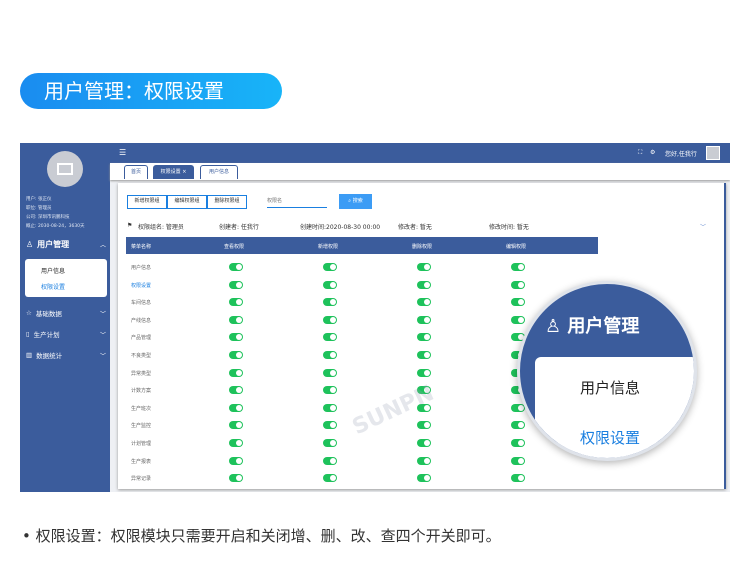  Describe the element at coordinates (141, 320) in the screenshot. I see `menu-name: 产线信息` at that location.